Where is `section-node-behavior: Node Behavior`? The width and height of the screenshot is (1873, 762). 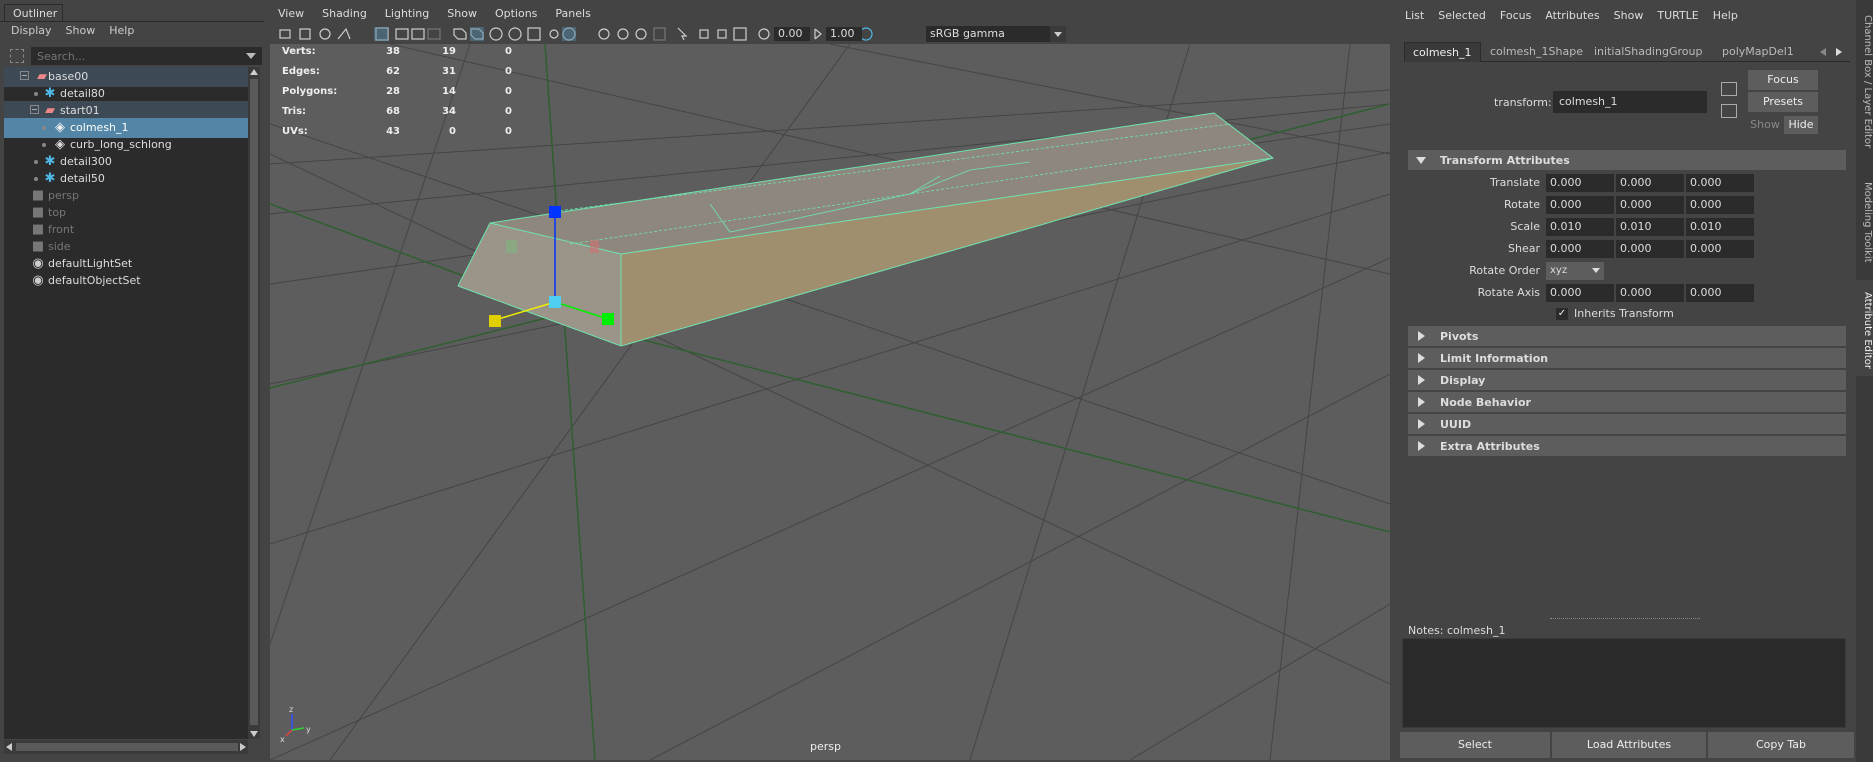 section-node-behavior: Node Behavior is located at coordinates (1627, 402).